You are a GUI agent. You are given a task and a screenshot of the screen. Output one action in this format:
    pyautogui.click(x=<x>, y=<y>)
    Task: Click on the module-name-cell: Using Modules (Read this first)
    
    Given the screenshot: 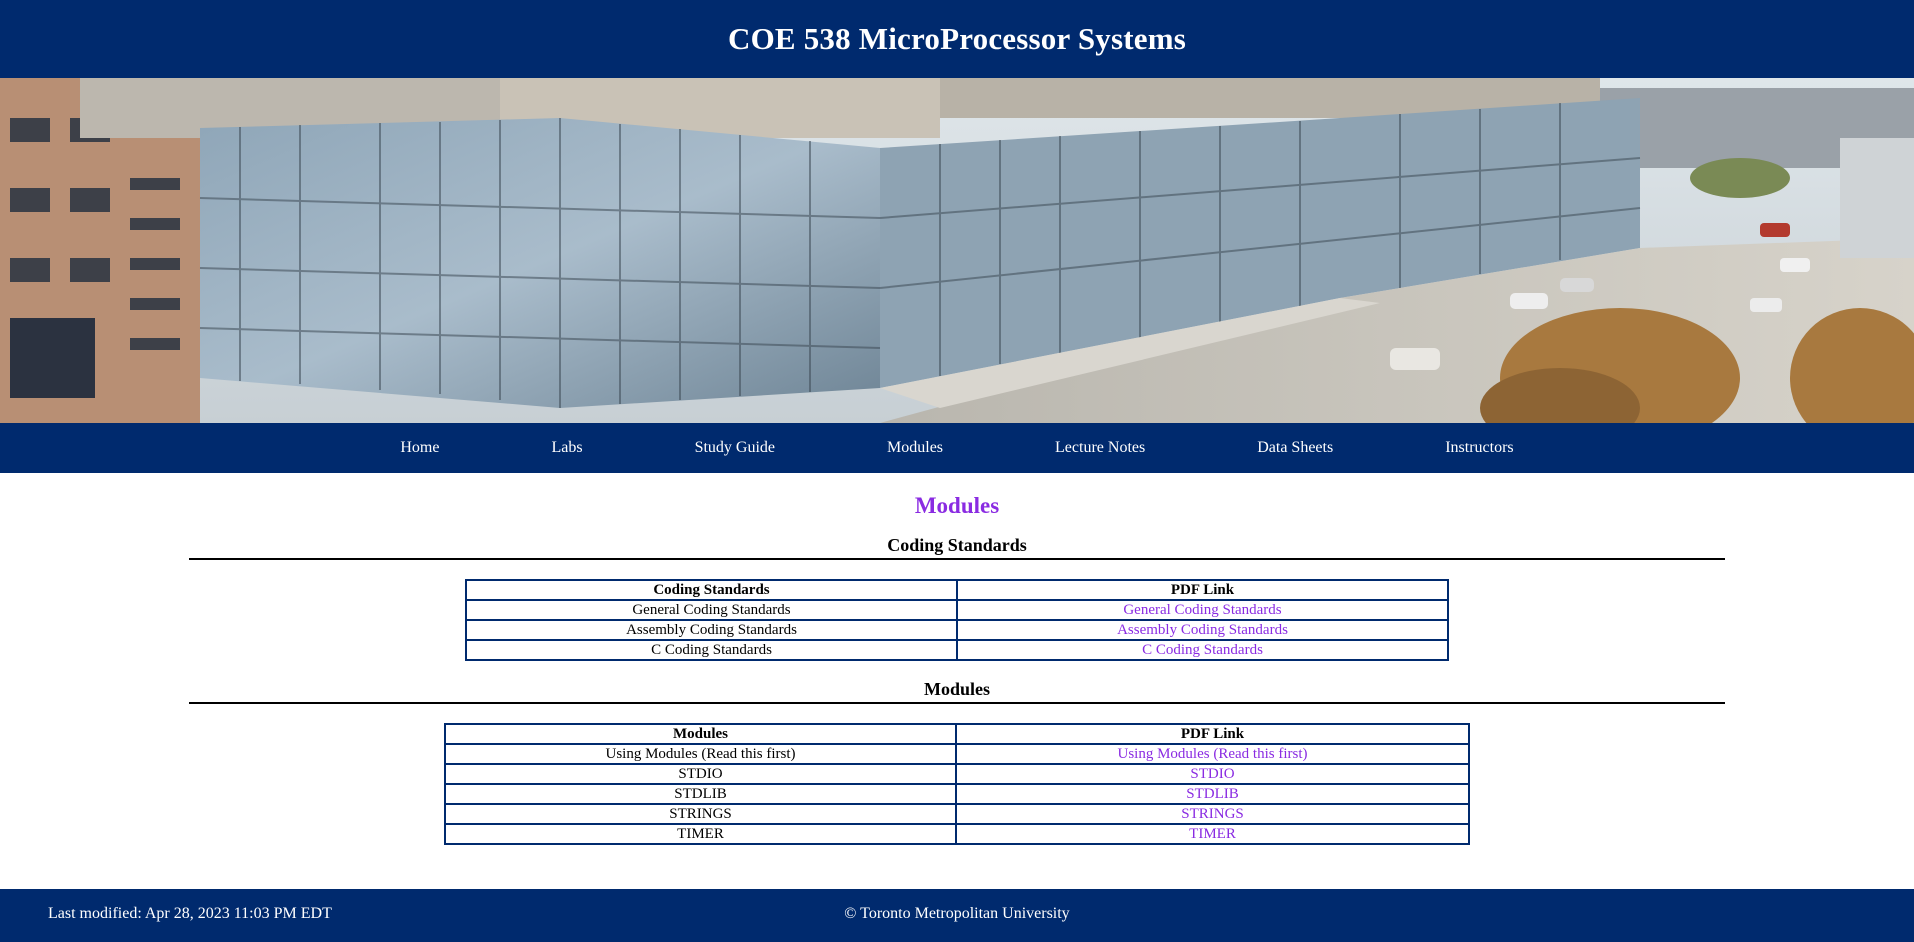 What is the action you would take?
    pyautogui.click(x=700, y=754)
    